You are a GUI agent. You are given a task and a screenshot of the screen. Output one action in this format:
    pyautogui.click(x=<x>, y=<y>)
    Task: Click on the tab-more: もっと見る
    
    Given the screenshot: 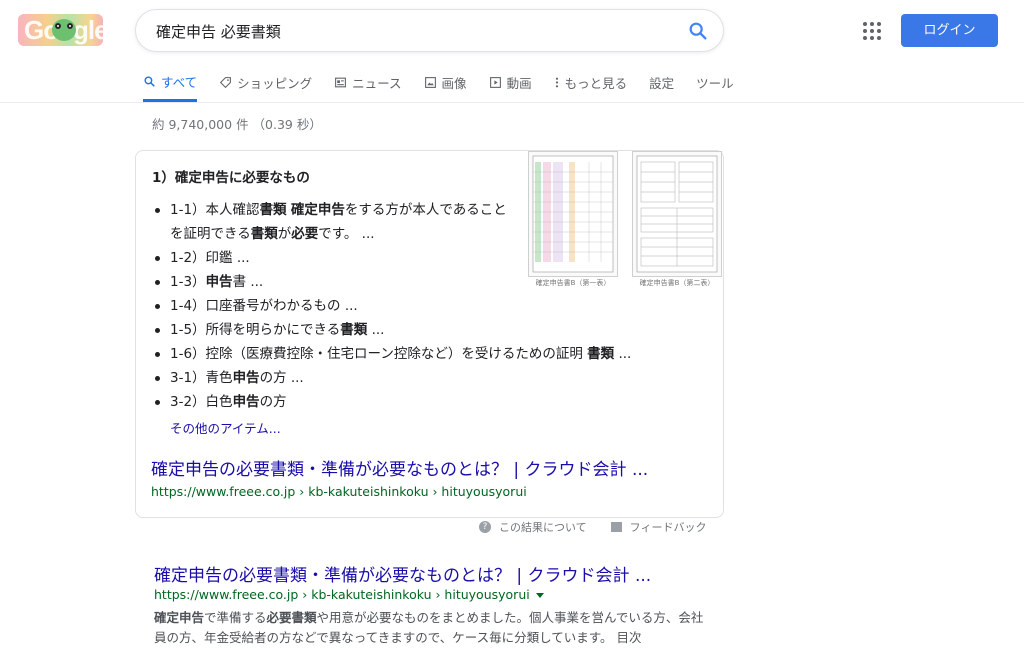 What is the action you would take?
    pyautogui.click(x=591, y=82)
    